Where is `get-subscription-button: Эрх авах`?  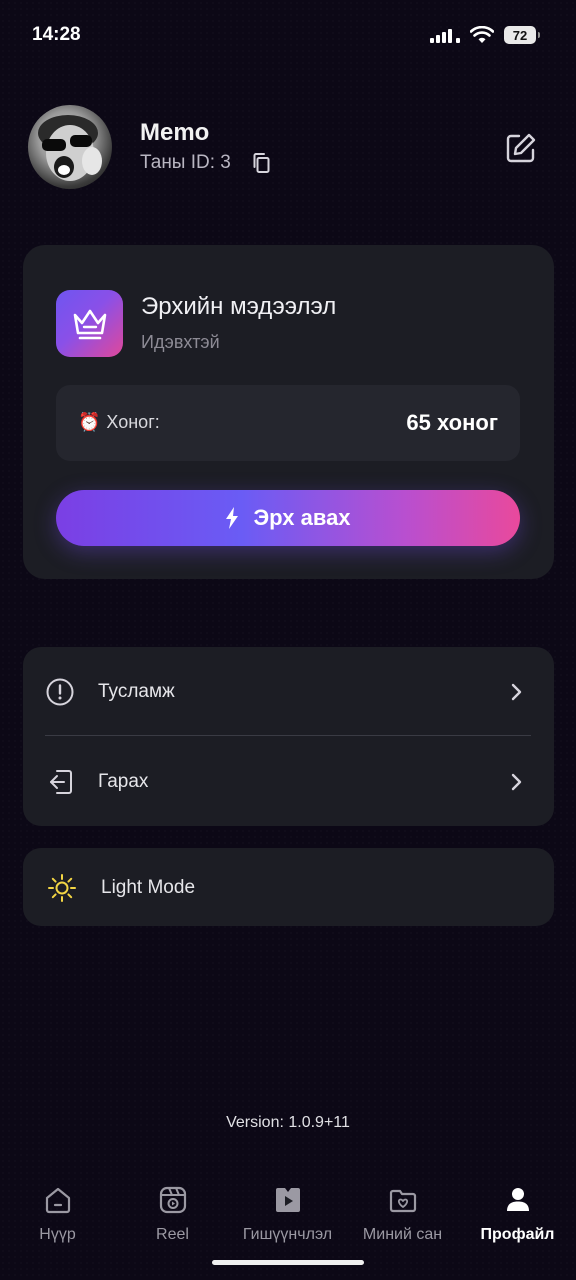
get-subscription-button: Эрх авах is located at coordinates (288, 518).